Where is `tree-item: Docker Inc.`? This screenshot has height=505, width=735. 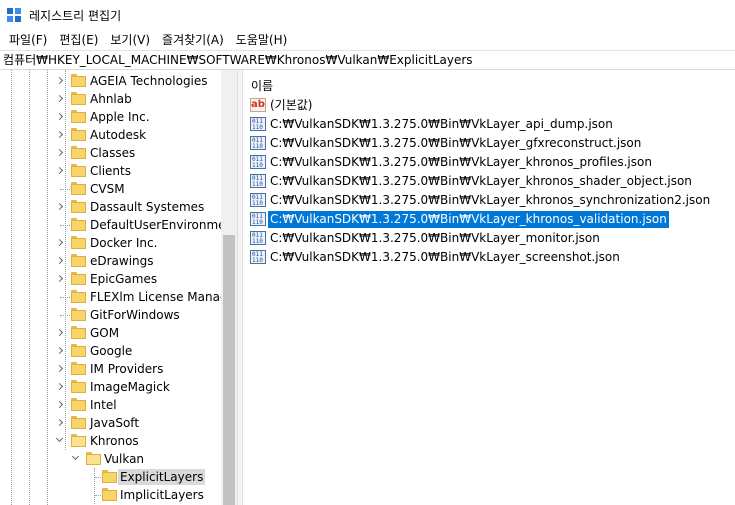 tree-item: Docker Inc. is located at coordinates (110, 243).